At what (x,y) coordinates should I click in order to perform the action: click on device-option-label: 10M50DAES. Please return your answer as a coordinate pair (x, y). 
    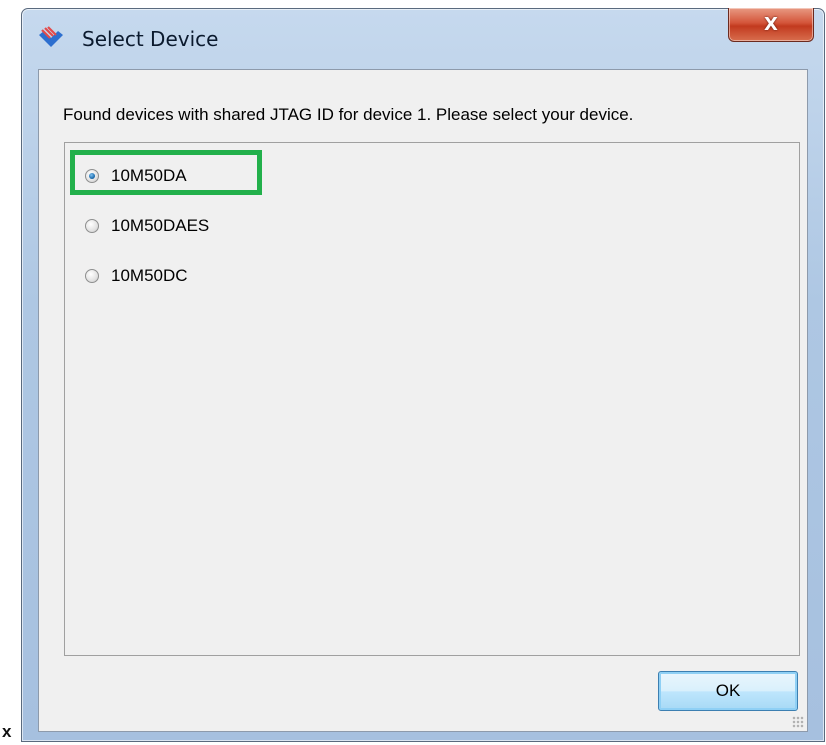
    Looking at the image, I should click on (160, 225).